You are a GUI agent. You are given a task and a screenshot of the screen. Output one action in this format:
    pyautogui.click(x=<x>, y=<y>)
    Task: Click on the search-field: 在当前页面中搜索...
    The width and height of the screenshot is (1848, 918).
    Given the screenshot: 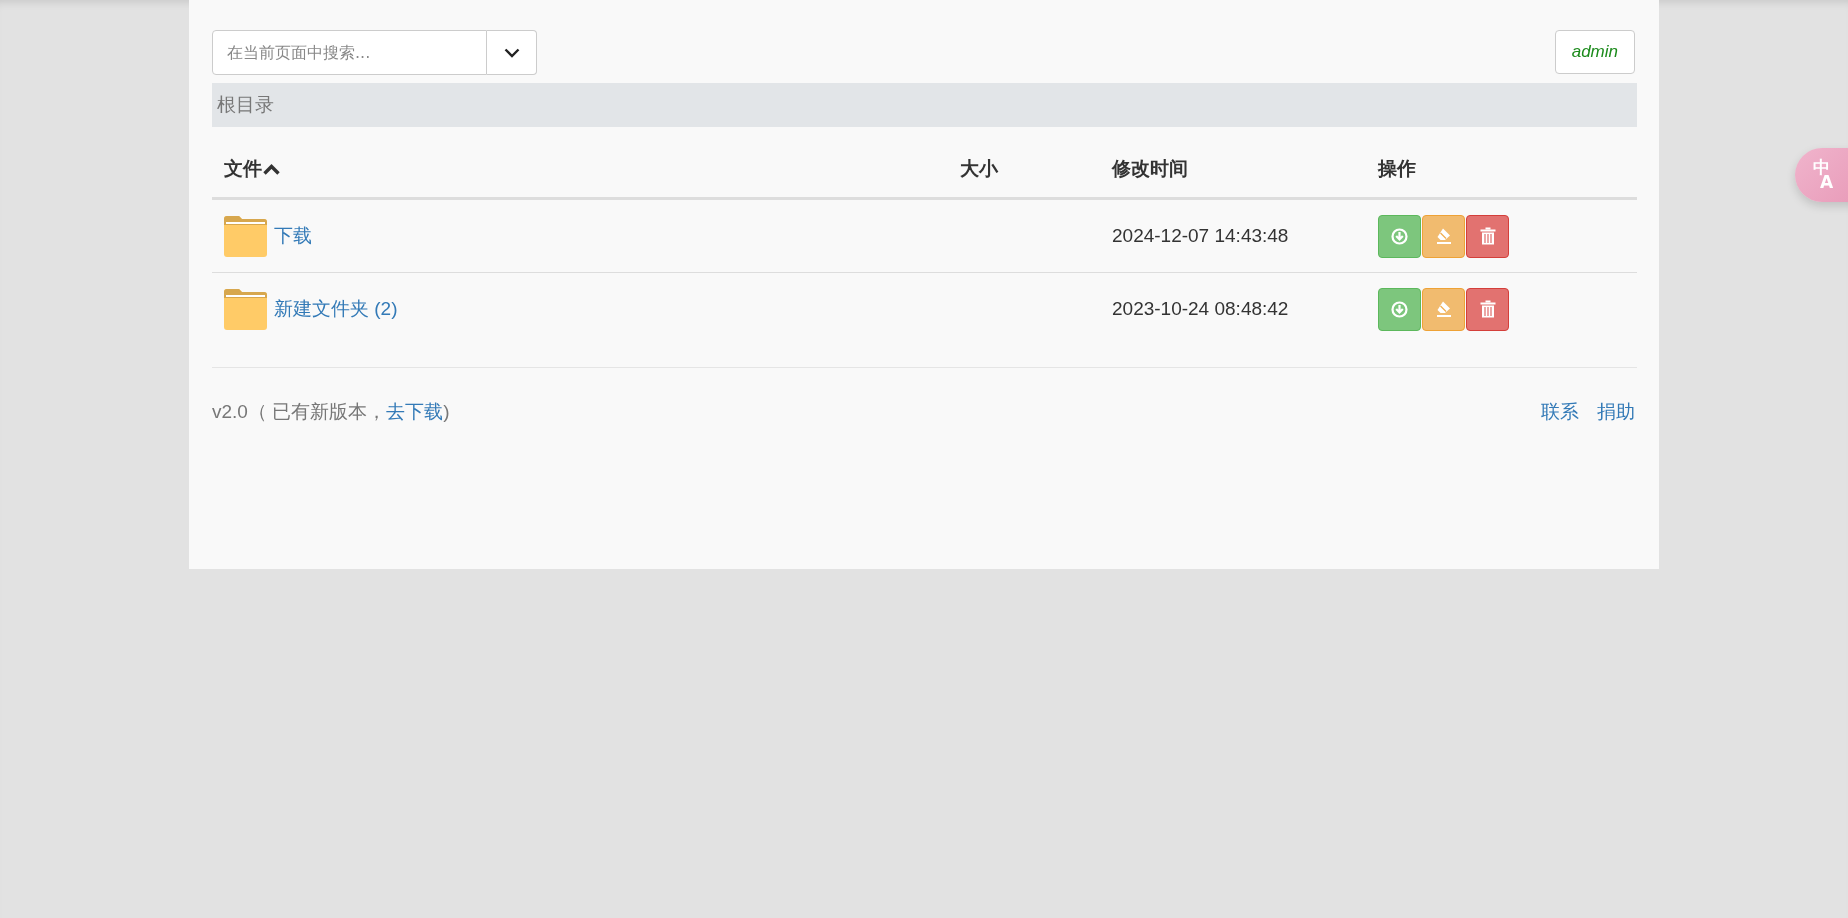 What is the action you would take?
    pyautogui.click(x=349, y=52)
    